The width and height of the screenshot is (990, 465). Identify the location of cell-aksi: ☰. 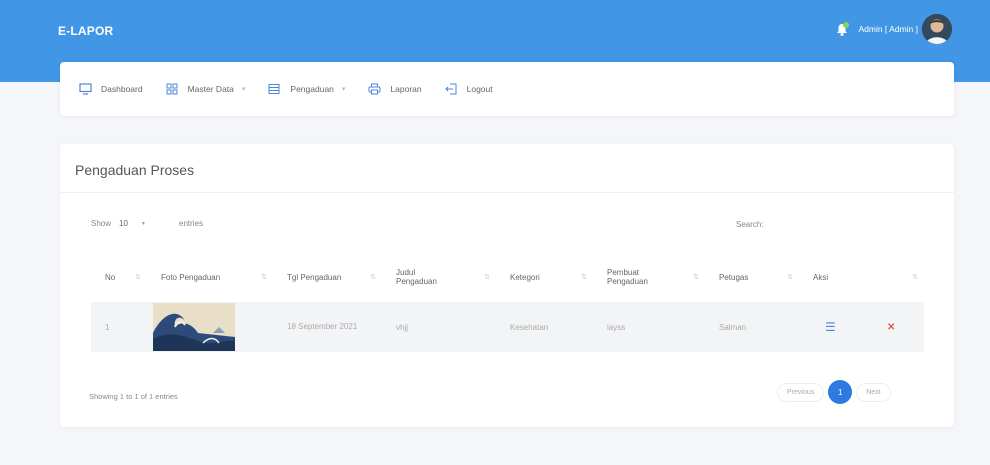
(838, 327).